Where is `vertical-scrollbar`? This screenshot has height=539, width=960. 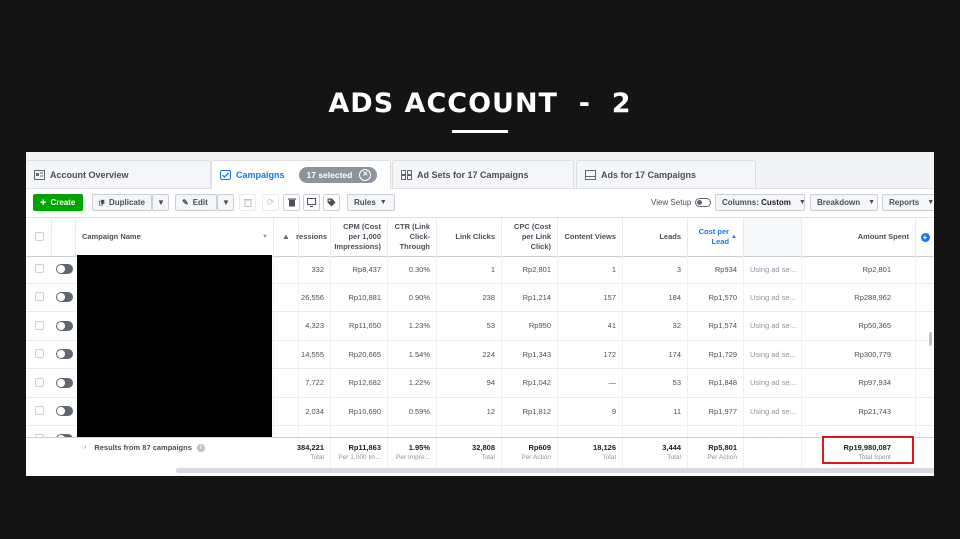
vertical-scrollbar is located at coordinates (930, 339).